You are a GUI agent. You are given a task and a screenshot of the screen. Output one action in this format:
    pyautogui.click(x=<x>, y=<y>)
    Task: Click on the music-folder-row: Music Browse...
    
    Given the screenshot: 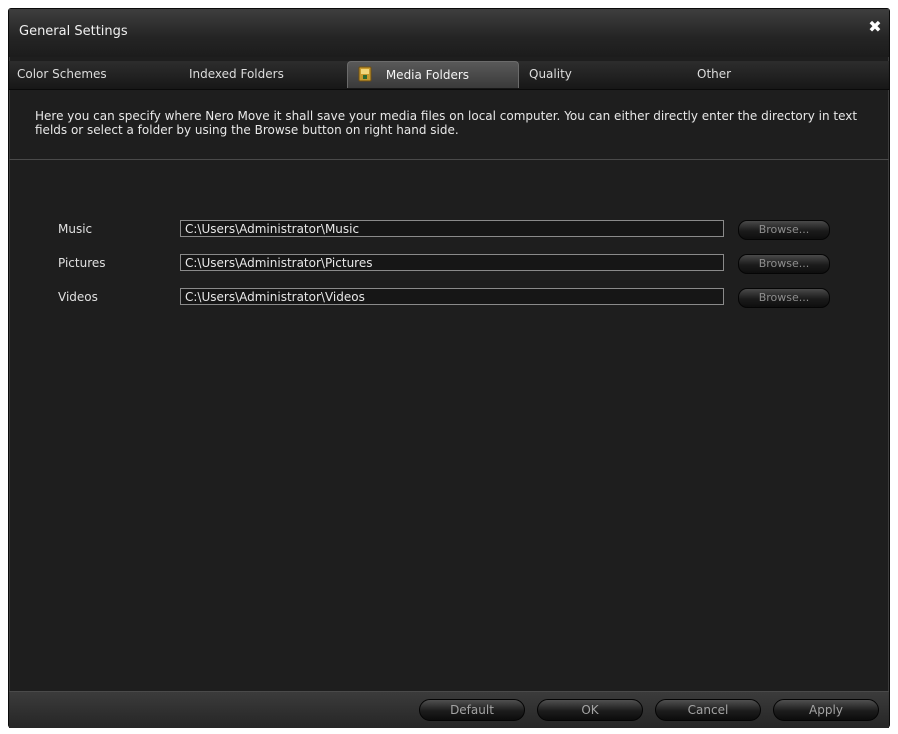 What is the action you would take?
    pyautogui.click(x=449, y=230)
    